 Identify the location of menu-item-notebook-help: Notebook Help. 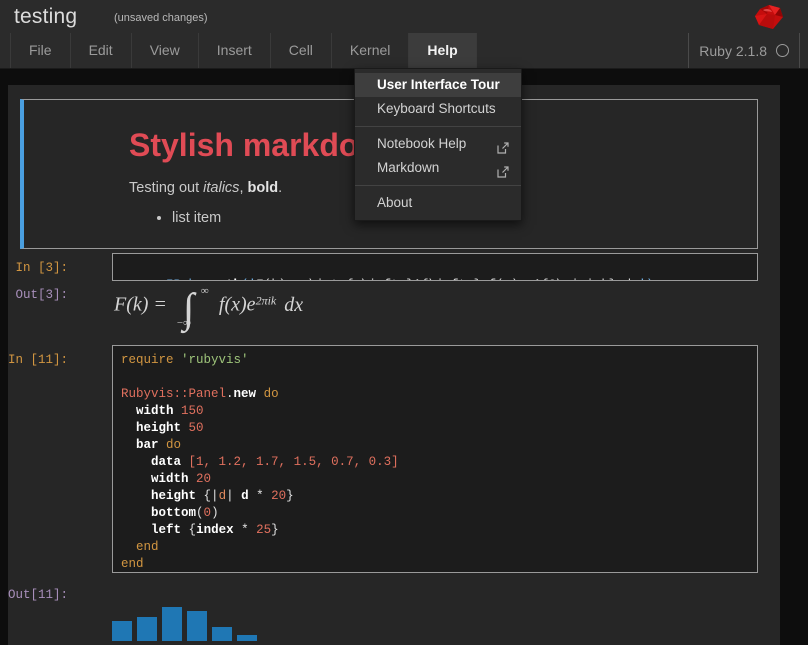
(438, 144).